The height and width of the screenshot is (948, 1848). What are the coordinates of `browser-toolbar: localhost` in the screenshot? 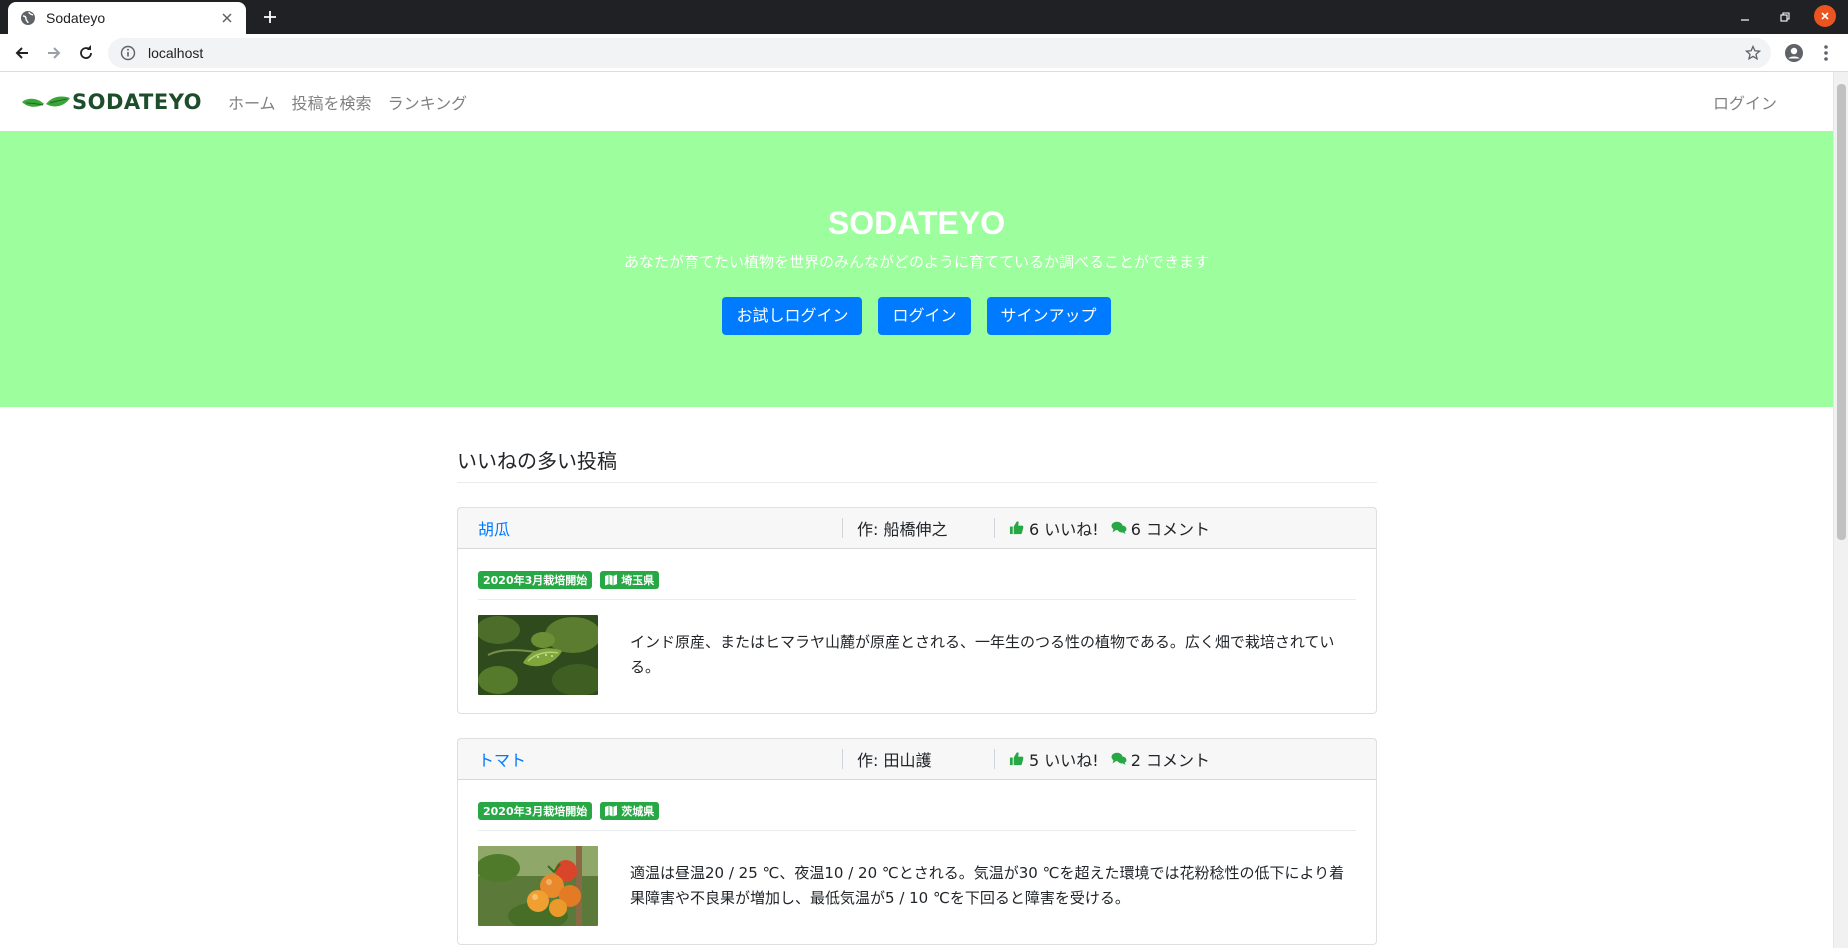 It's located at (924, 53).